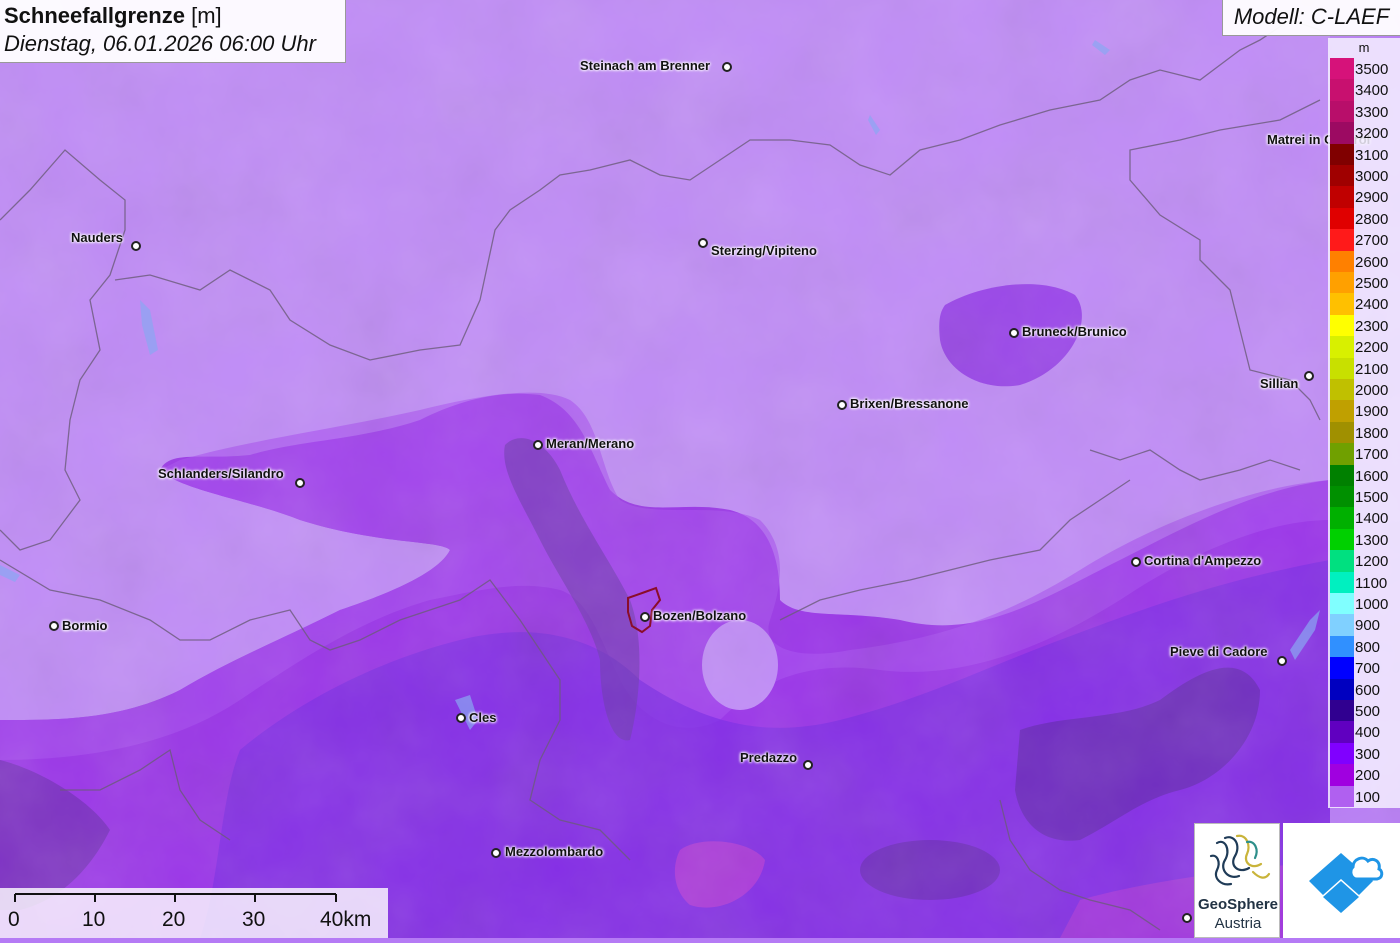 The height and width of the screenshot is (943, 1400). Describe the element at coordinates (1372, 176) in the screenshot. I see `legend-label: 3000` at that location.